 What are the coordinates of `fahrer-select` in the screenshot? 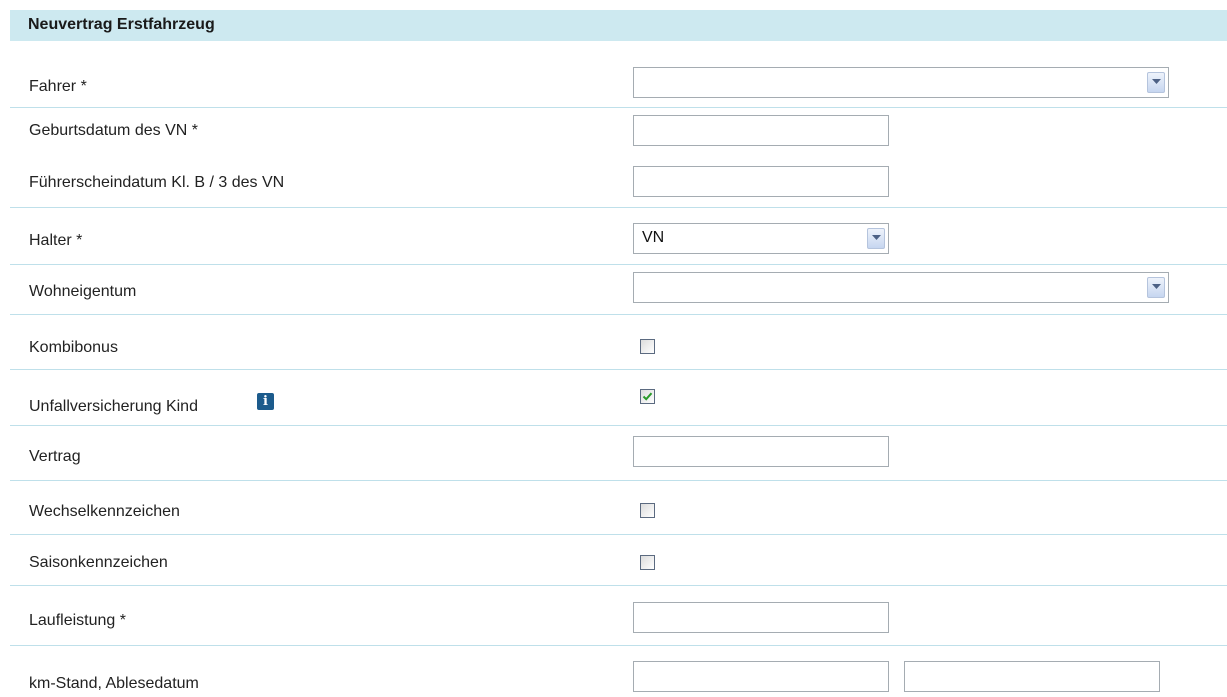 It's located at (901, 82).